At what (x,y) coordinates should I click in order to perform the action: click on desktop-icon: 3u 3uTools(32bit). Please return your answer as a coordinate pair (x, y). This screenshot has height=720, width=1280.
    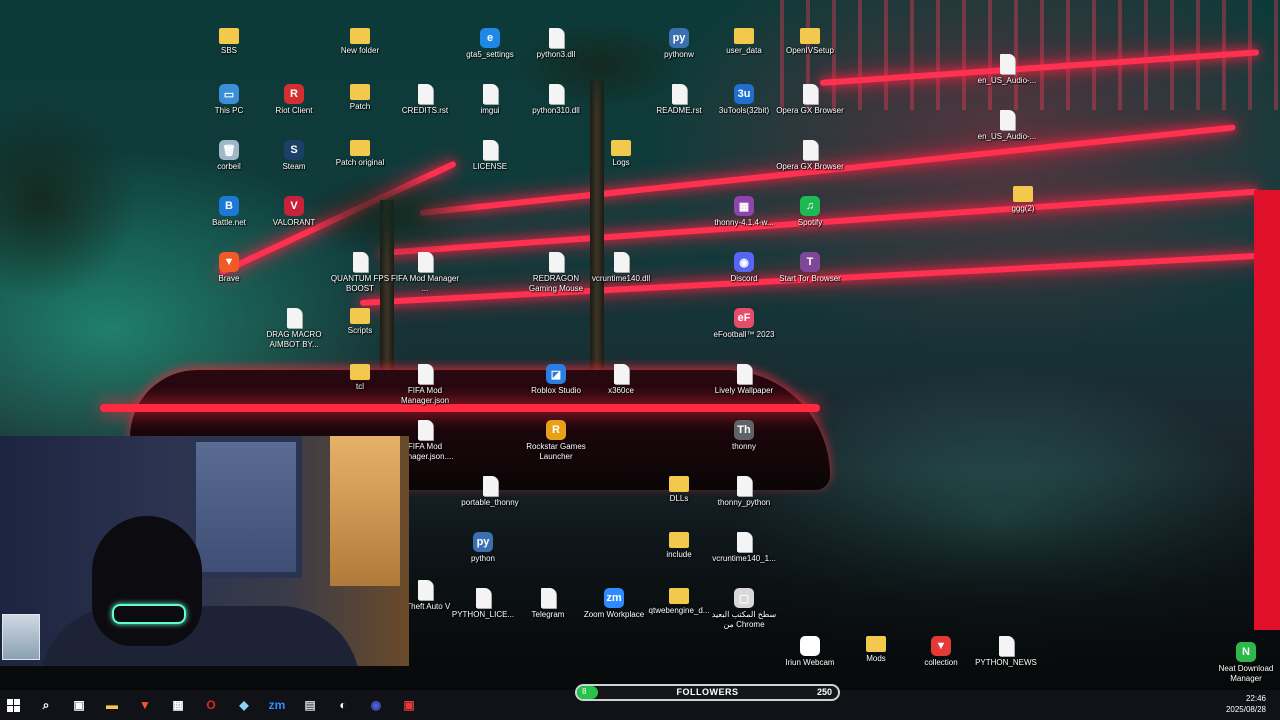
    Looking at the image, I should click on (744, 100).